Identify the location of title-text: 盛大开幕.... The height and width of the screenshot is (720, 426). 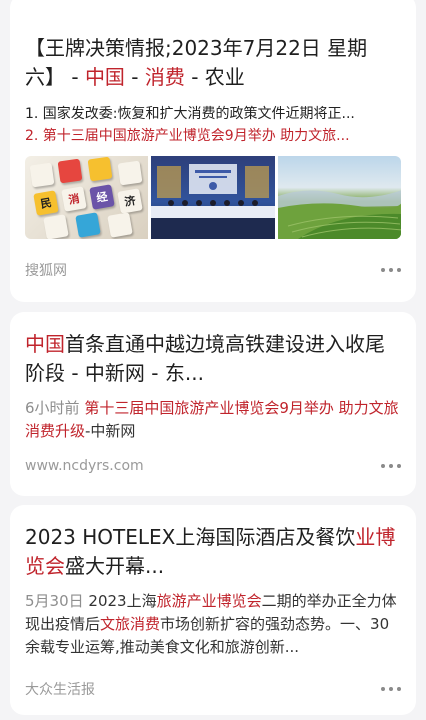
(115, 566).